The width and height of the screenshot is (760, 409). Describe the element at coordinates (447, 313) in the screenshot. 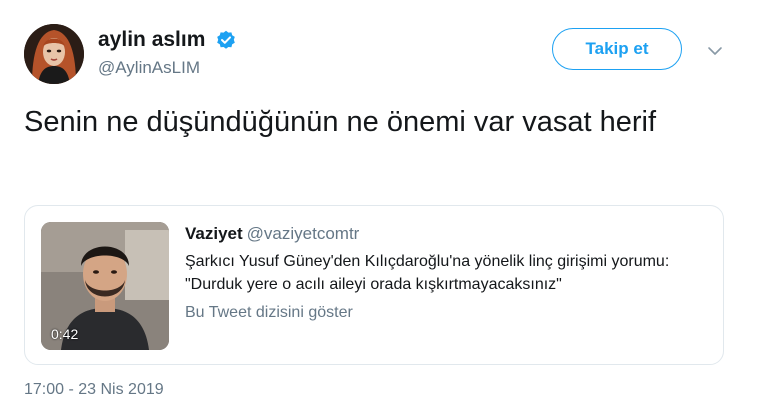

I see `show-thread-link: Bu Tweet dizisini göster` at that location.